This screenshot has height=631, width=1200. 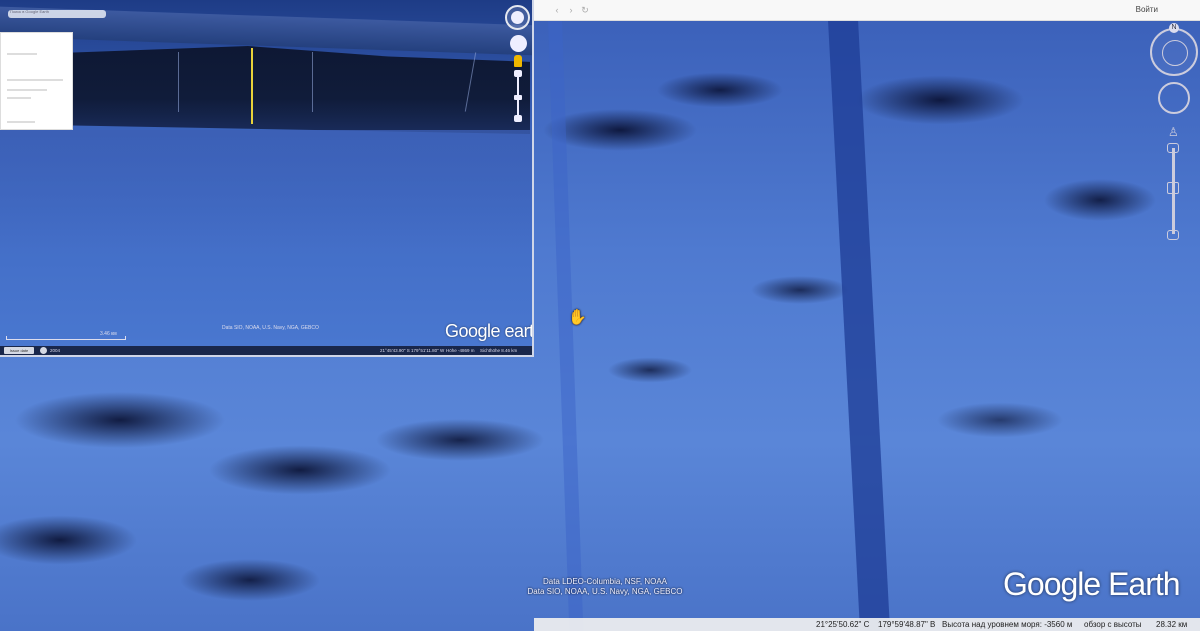 What do you see at coordinates (489, 331) in the screenshot?
I see `google-earth-logo: Google earth` at bounding box center [489, 331].